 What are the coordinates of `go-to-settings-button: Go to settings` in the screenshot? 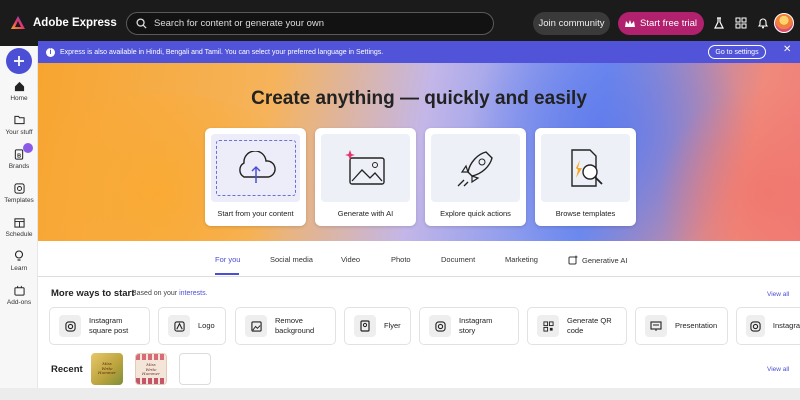 It's located at (737, 52).